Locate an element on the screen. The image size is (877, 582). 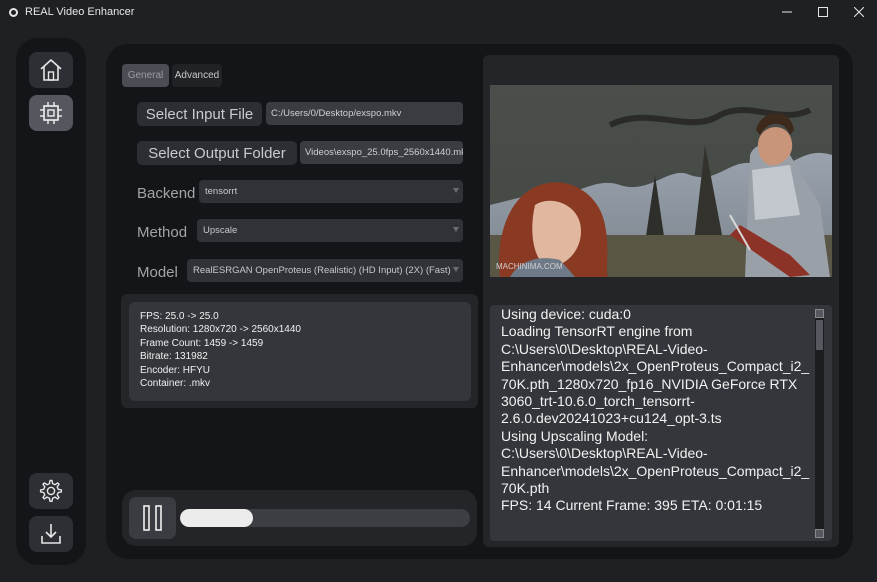
log-line: Using device: cuda:0 is located at coordinates (566, 314).